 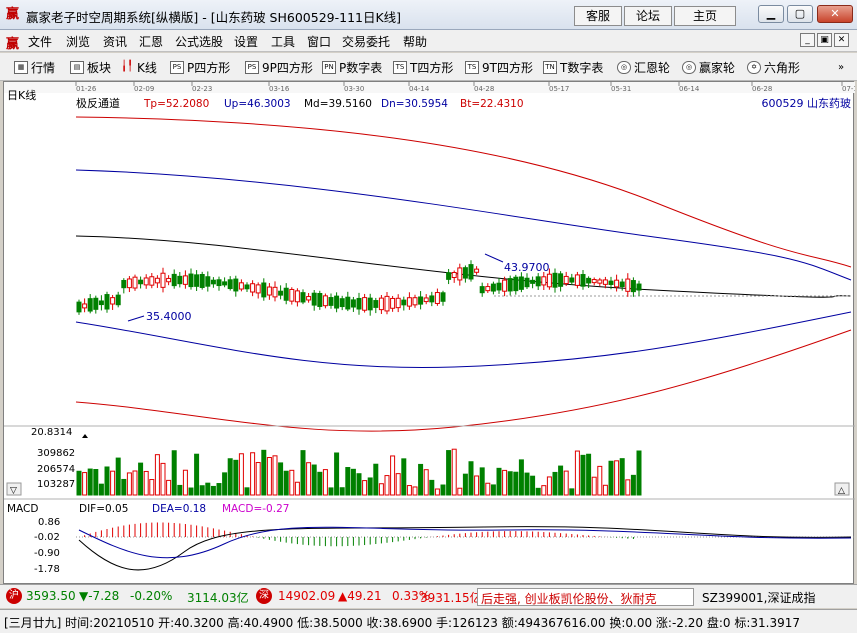 What do you see at coordinates (56, 484) in the screenshot?
I see `vol-axis-3: 103287` at bounding box center [56, 484].